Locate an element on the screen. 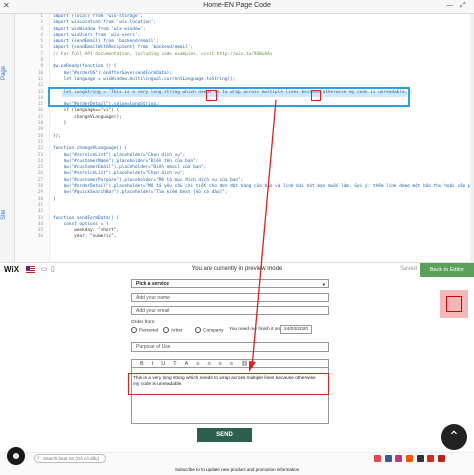 The image size is (474, 475). radio-artist: Artist is located at coordinates (172, 330).